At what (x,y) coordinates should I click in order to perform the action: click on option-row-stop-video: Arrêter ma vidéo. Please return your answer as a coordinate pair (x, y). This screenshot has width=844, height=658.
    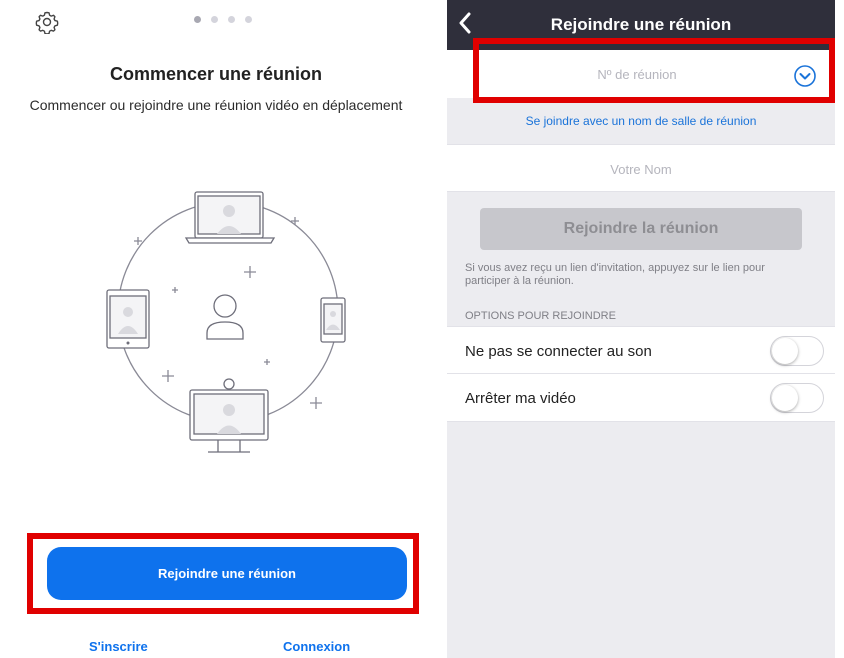
    Looking at the image, I should click on (641, 398).